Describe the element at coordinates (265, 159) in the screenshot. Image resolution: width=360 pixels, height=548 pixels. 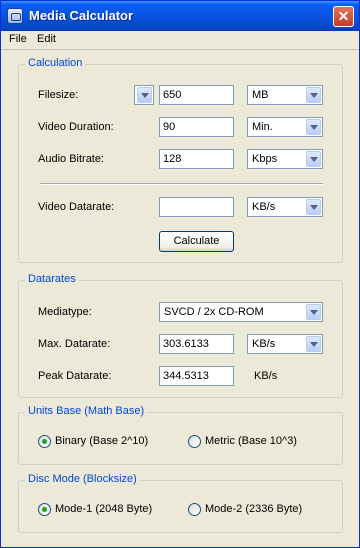
I see `audio-unit-value: Kbps` at that location.